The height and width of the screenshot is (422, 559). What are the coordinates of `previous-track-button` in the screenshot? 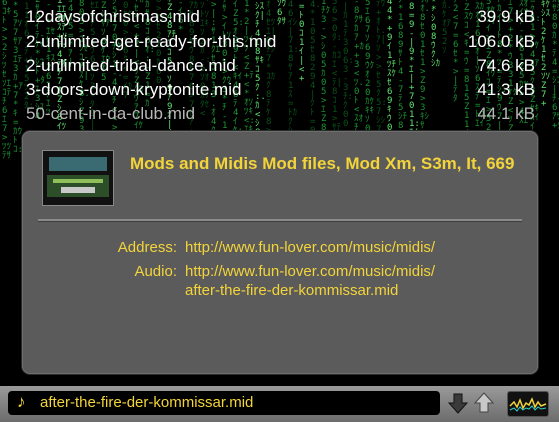 It's located at (484, 403).